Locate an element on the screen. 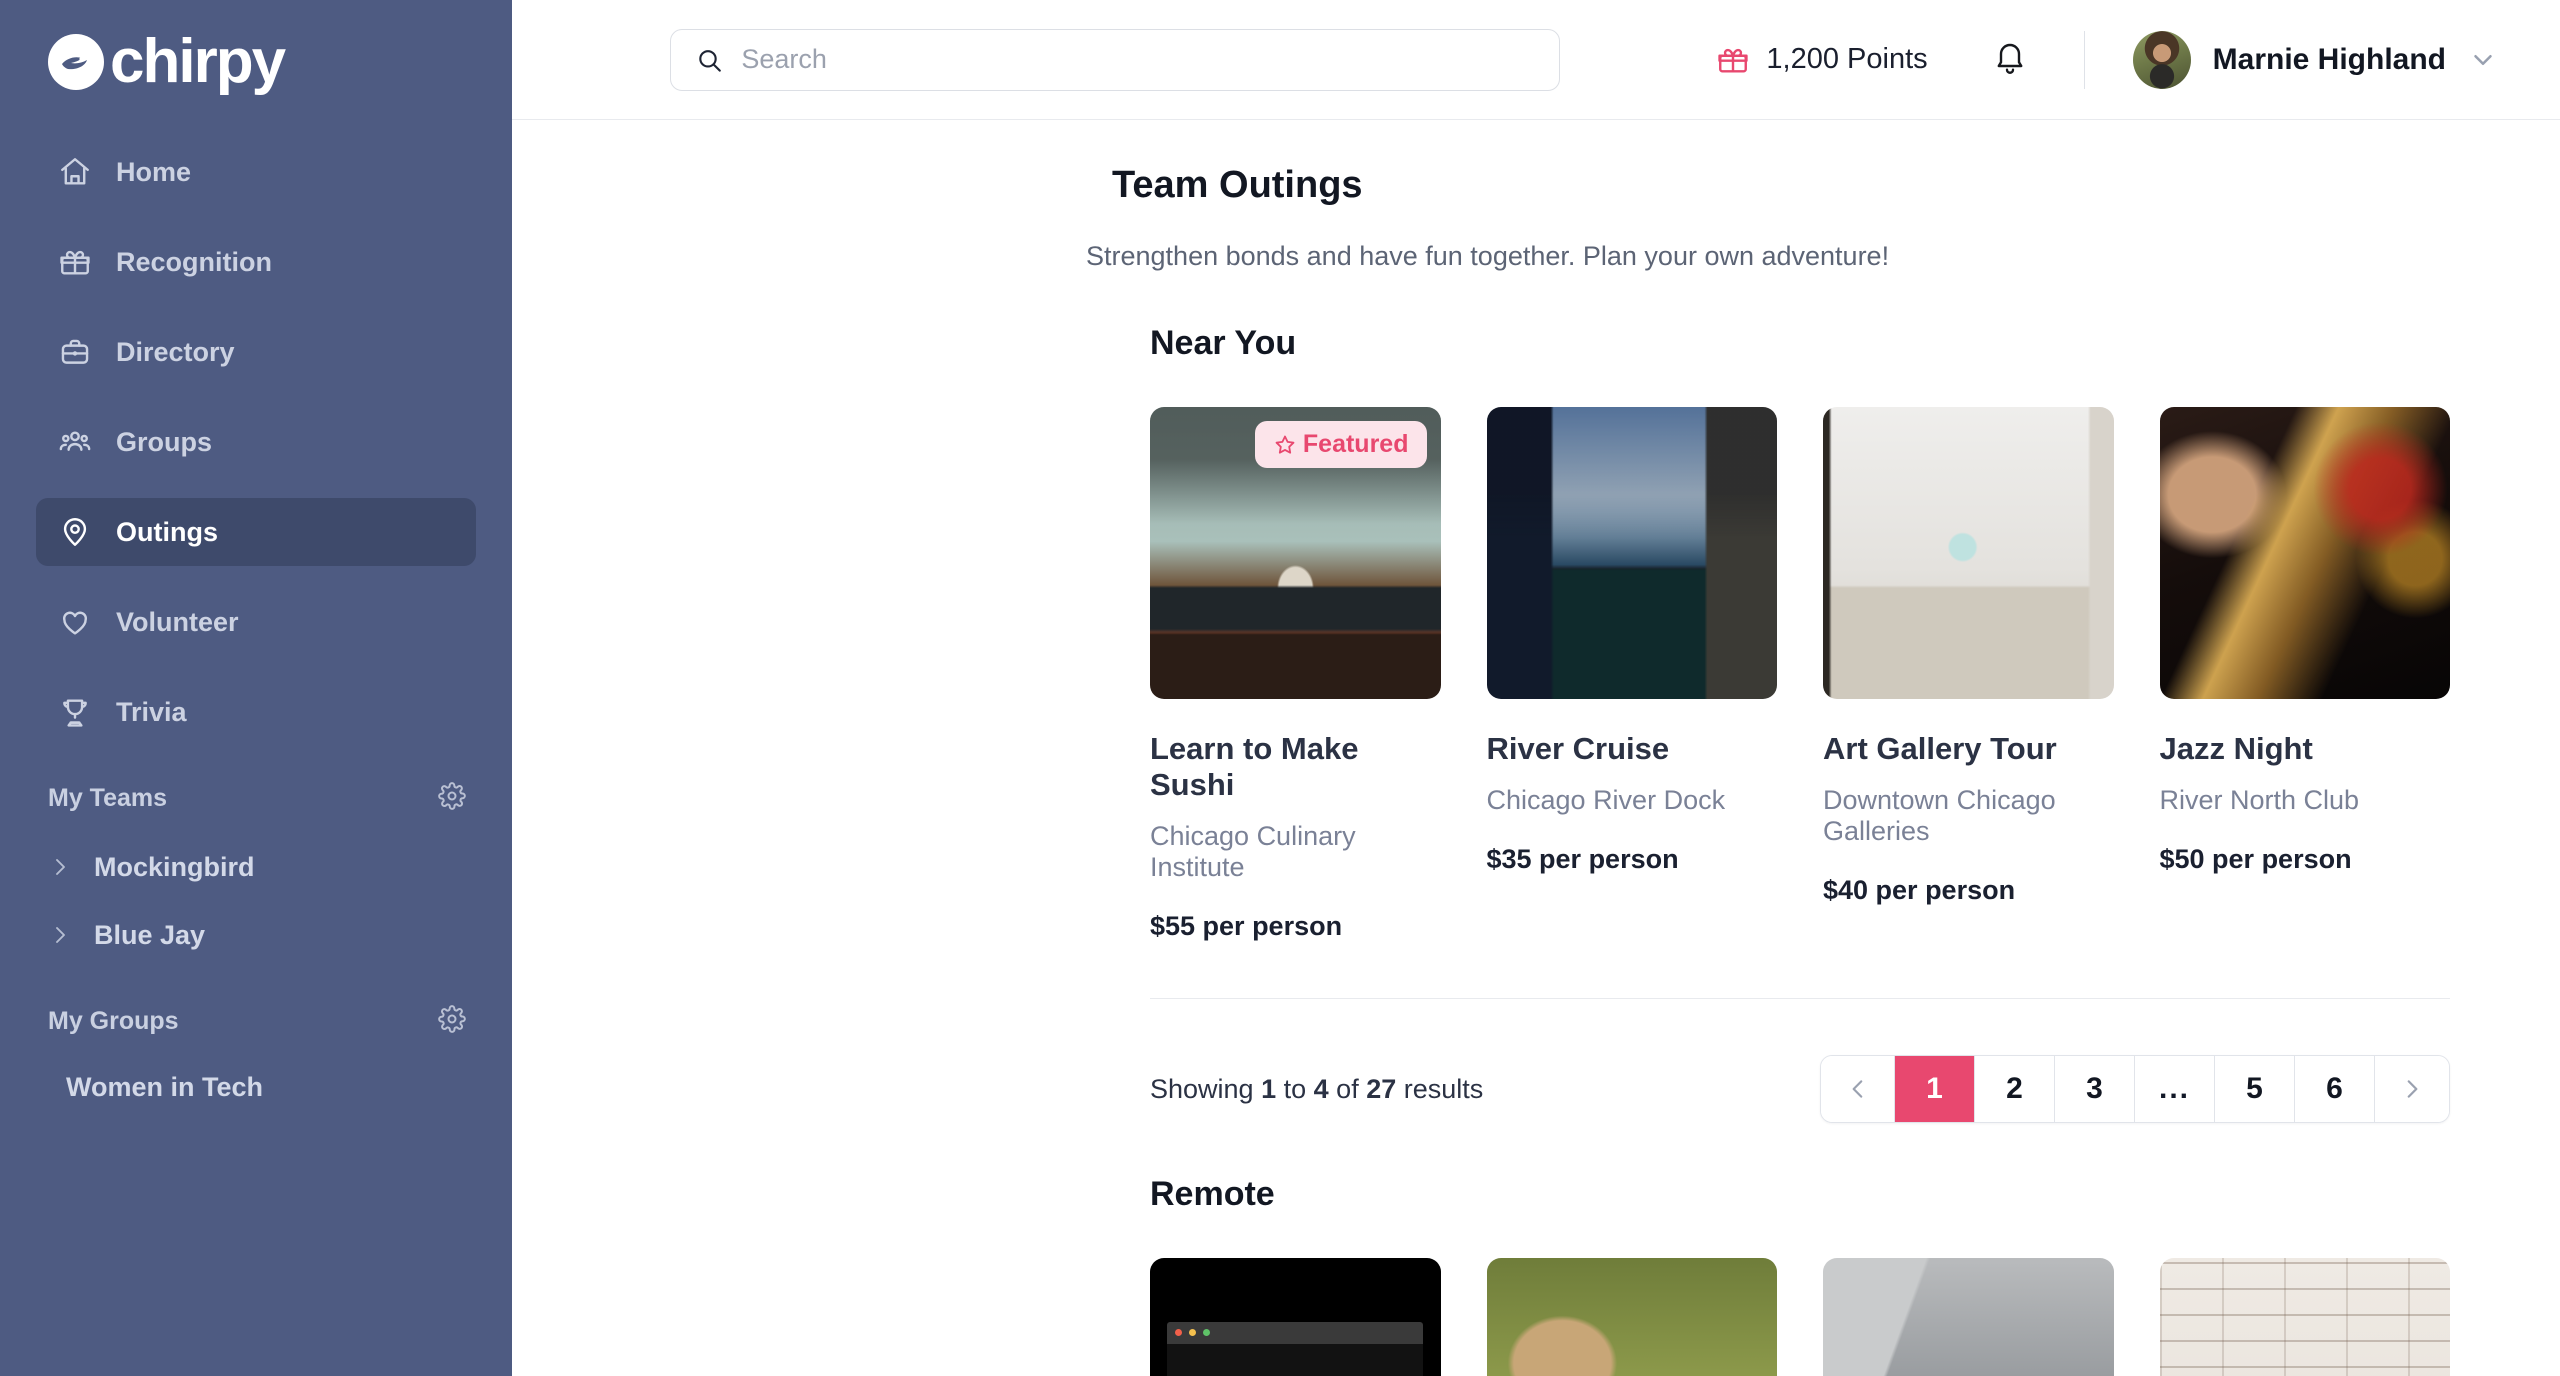  search-input is located at coordinates (1138, 59).